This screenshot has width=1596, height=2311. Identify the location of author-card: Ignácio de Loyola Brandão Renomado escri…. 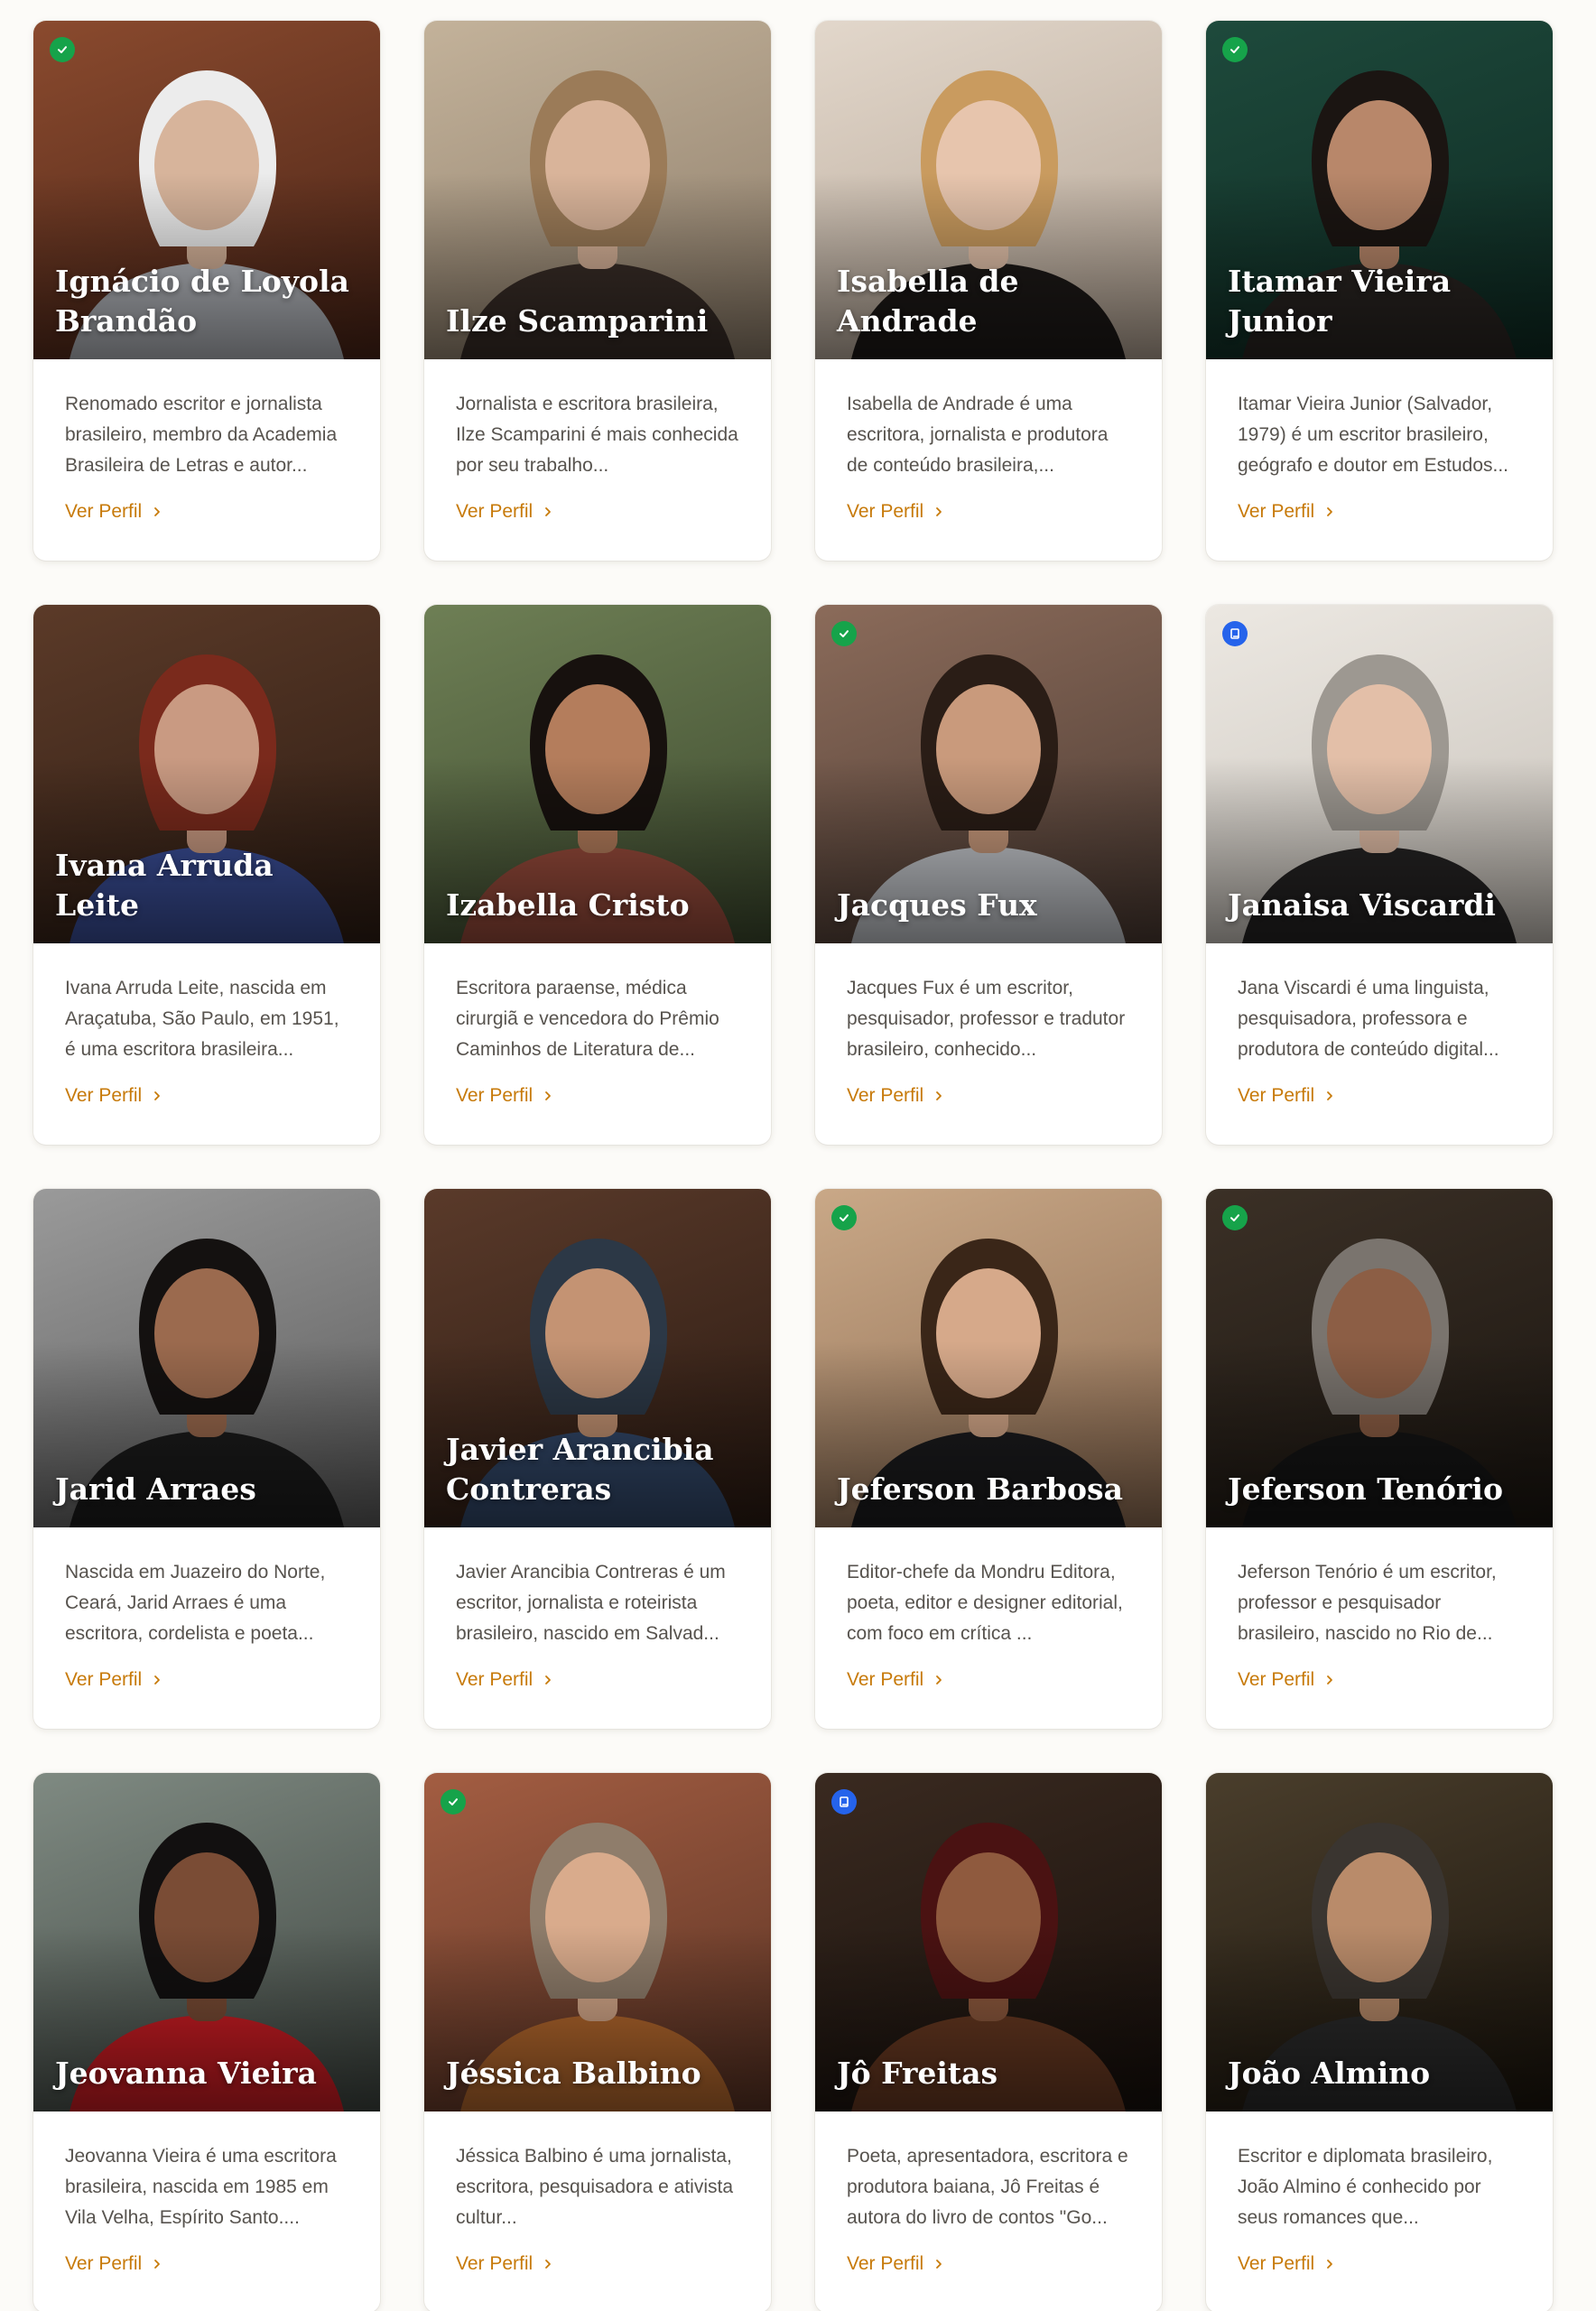
(207, 291).